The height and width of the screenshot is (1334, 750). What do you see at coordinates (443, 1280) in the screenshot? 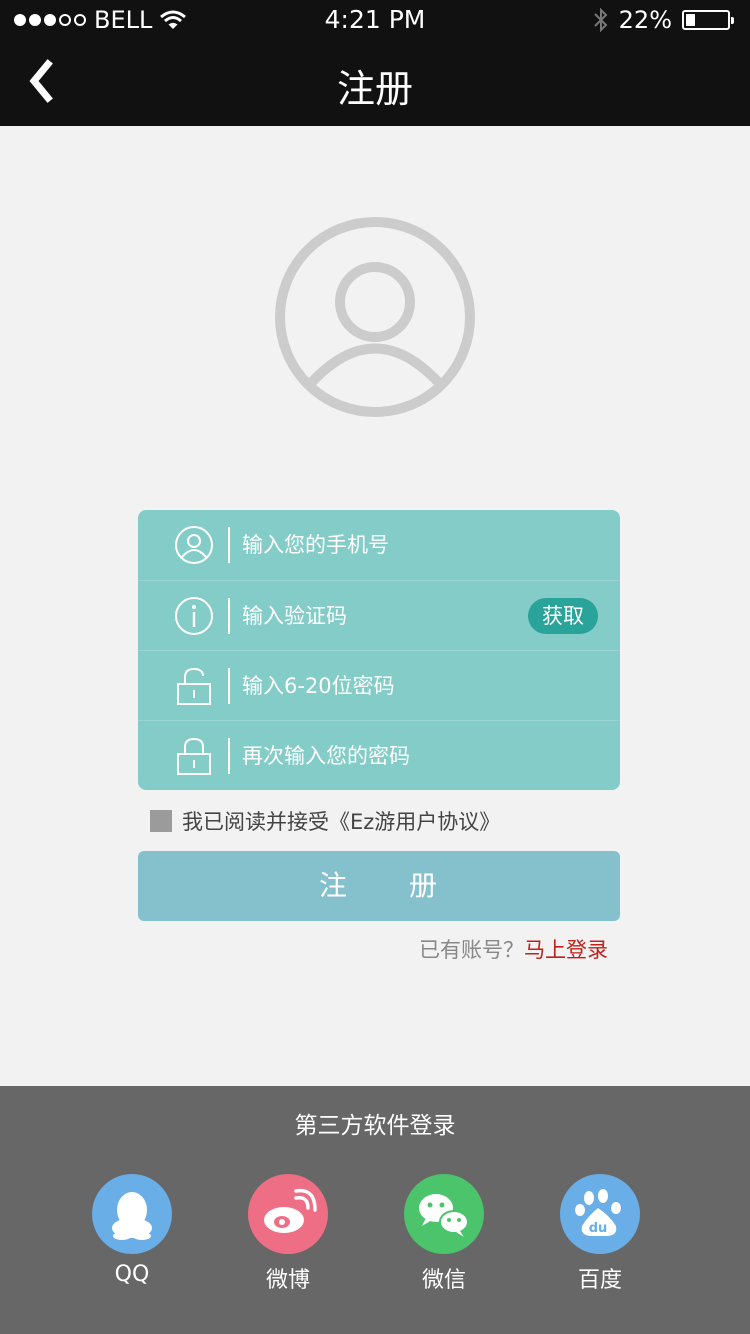
I see `wechat-label: 微信` at bounding box center [443, 1280].